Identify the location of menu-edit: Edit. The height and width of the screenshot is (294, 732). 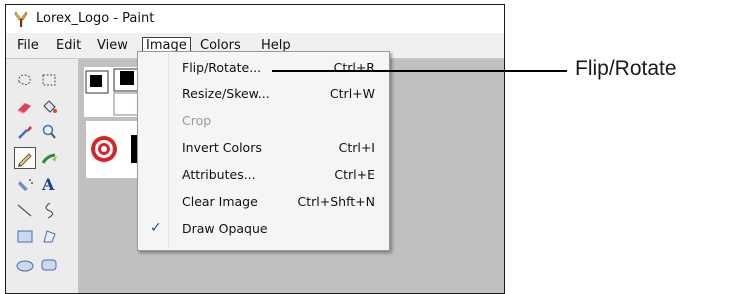
(68, 45).